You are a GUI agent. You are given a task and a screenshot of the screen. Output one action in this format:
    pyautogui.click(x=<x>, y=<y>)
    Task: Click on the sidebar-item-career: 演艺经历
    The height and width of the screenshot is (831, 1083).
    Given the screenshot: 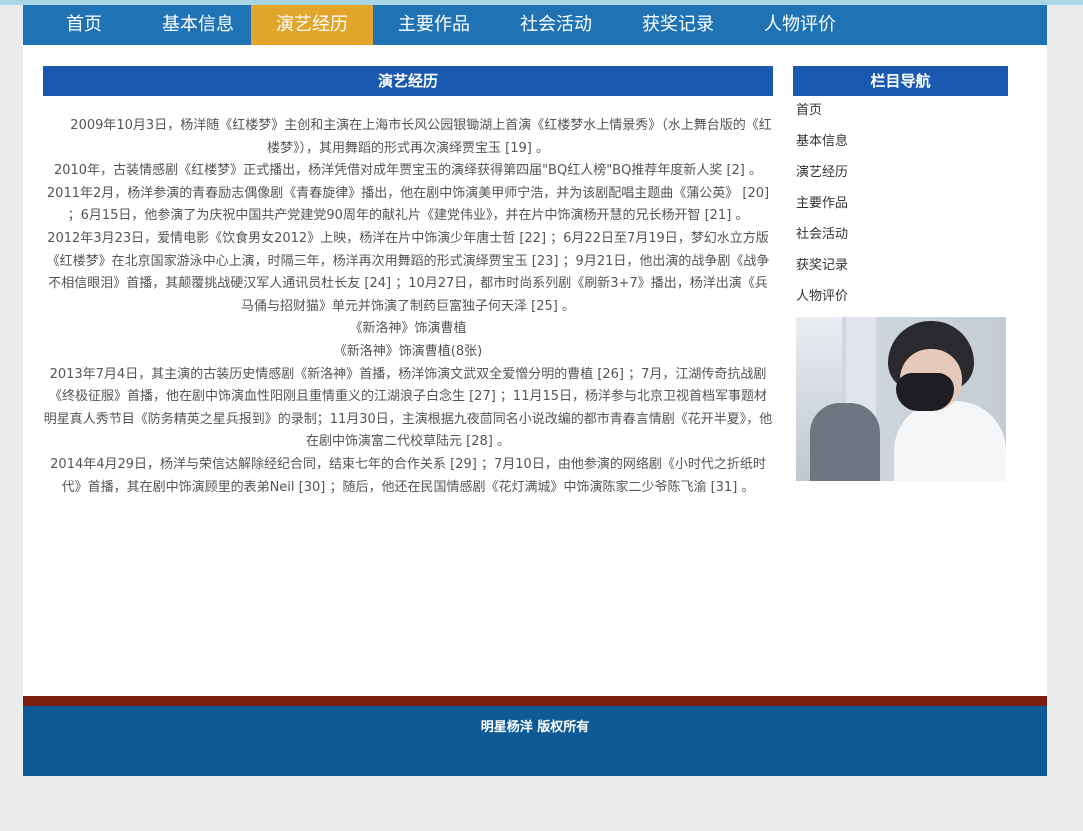 What is the action you would take?
    pyautogui.click(x=900, y=177)
    